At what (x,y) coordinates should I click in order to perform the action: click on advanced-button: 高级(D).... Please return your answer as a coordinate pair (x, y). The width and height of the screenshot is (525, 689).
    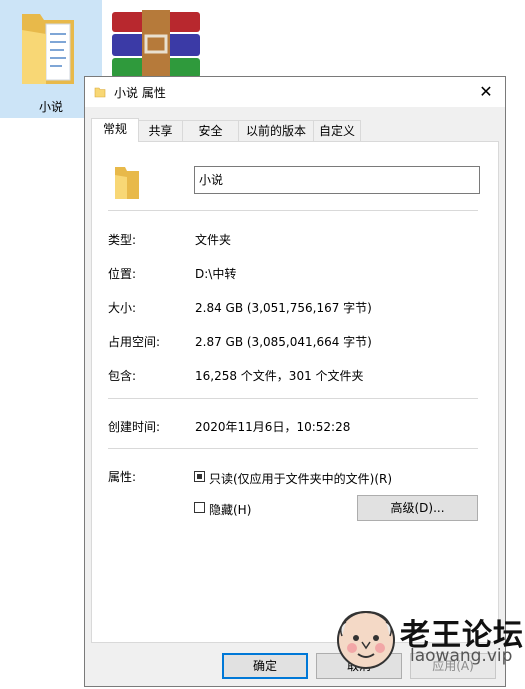
    Looking at the image, I should click on (417, 508).